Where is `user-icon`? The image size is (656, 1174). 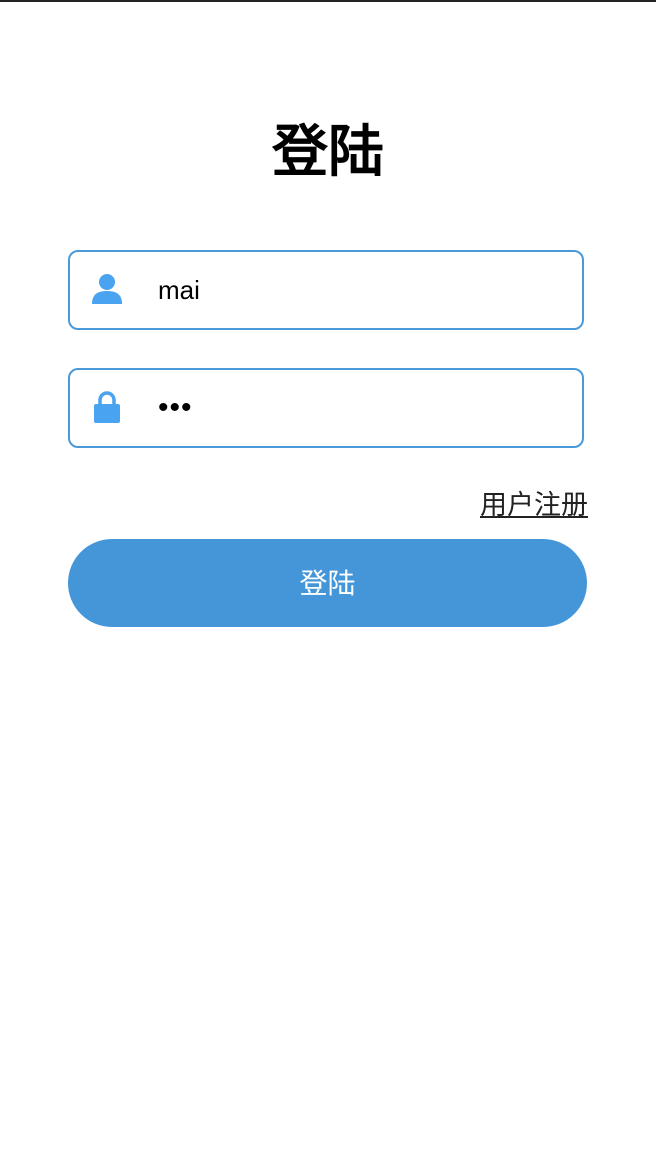
user-icon is located at coordinates (107, 290).